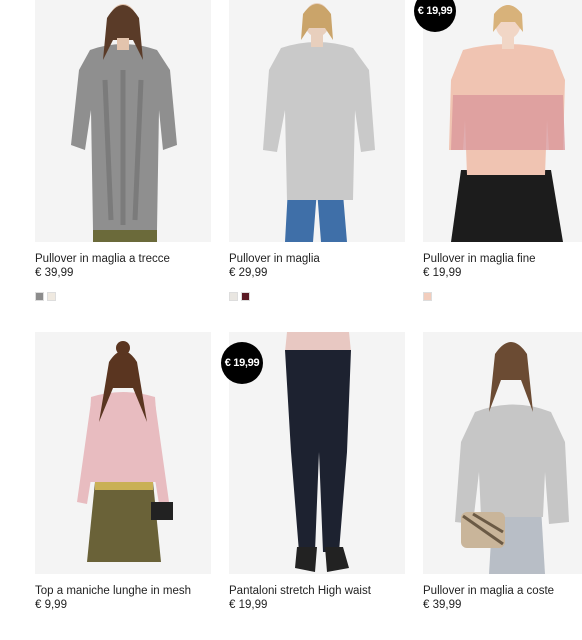  I want to click on color-swatch-burgundy, so click(245, 296).